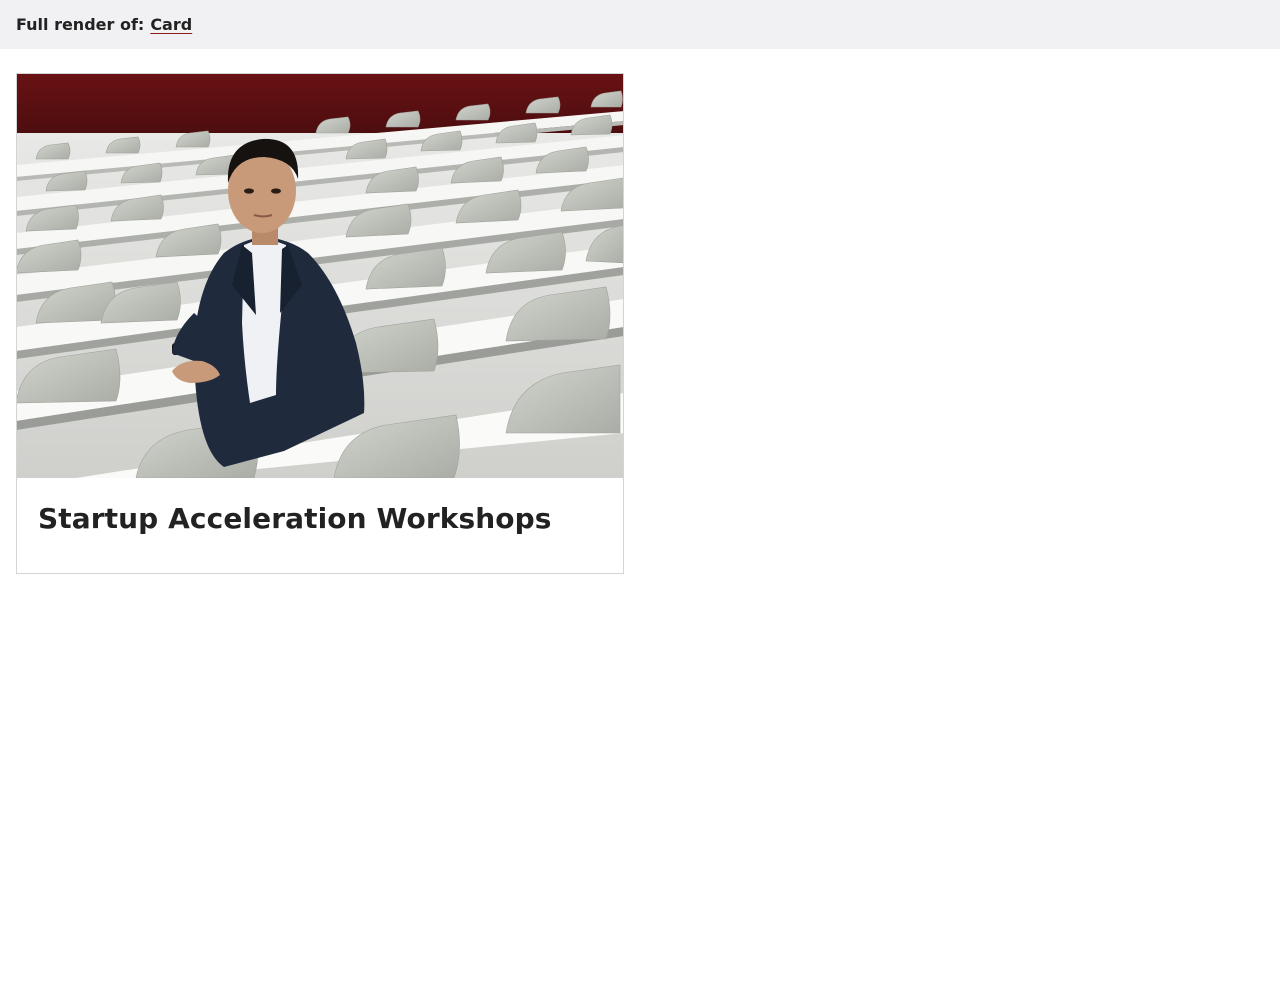 The image size is (1280, 990). What do you see at coordinates (640, 24) in the screenshot?
I see `top-bar: Full render of: Card` at bounding box center [640, 24].